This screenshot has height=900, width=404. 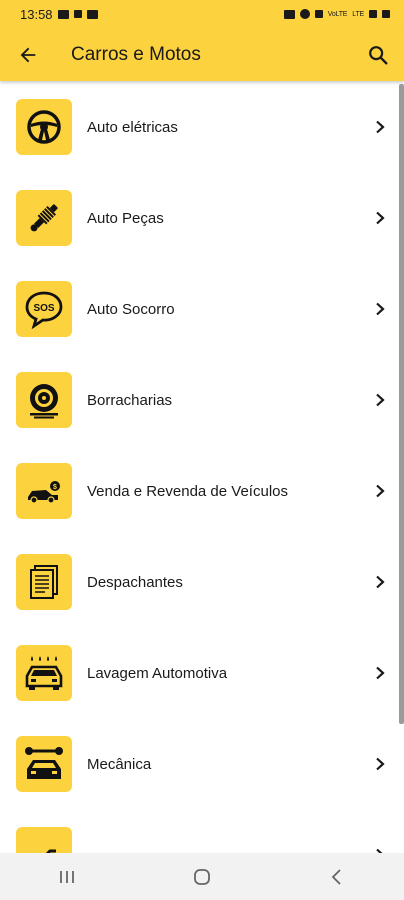 I want to click on list-item-auto-eletricas: Auto elétricas, so click(x=202, y=127).